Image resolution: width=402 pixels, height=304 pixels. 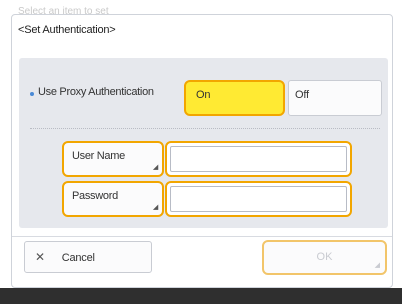 I want to click on proxy-auth-off-button: Off, so click(x=335, y=98).